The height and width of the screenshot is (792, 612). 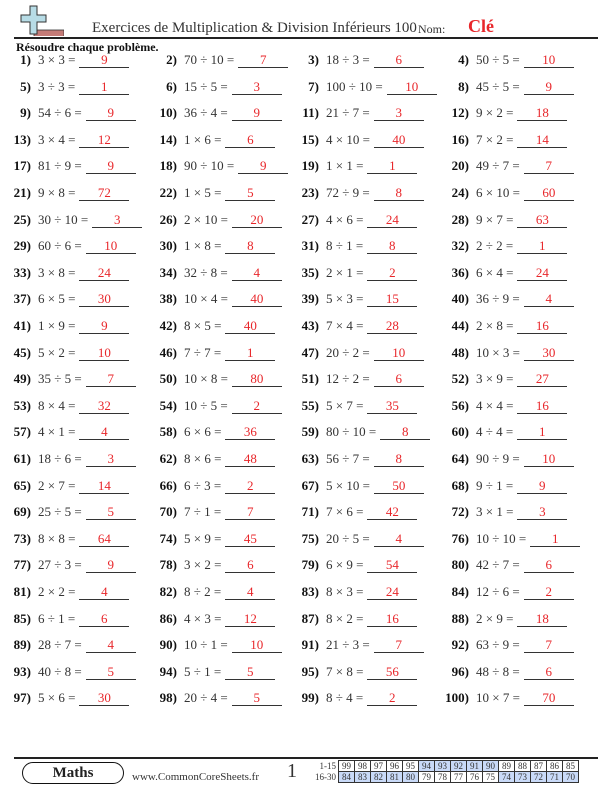 What do you see at coordinates (392, 300) in the screenshot?
I see `answer-field: 15` at bounding box center [392, 300].